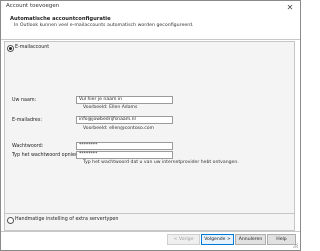 This screenshot has height=251, width=320. What do you see at coordinates (110, 107) in the screenshot?
I see `name-example: Voorbeeld: Ellen Adams` at bounding box center [110, 107].